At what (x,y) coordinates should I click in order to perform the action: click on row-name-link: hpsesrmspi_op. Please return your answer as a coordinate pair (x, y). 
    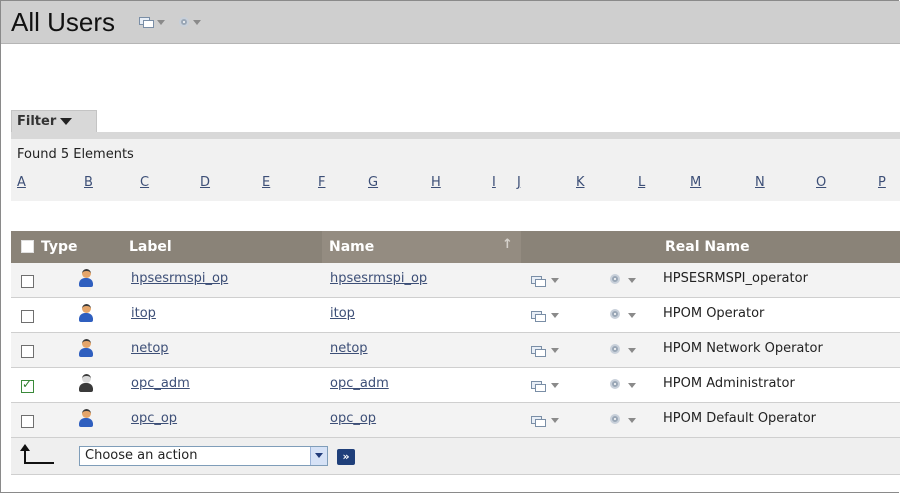
    Looking at the image, I should click on (378, 278).